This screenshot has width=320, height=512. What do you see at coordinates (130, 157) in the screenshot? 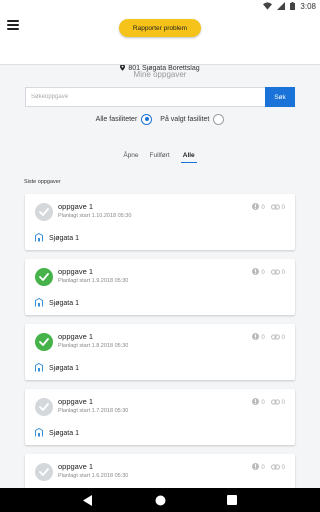
I see `tab-open: Åpne` at bounding box center [130, 157].